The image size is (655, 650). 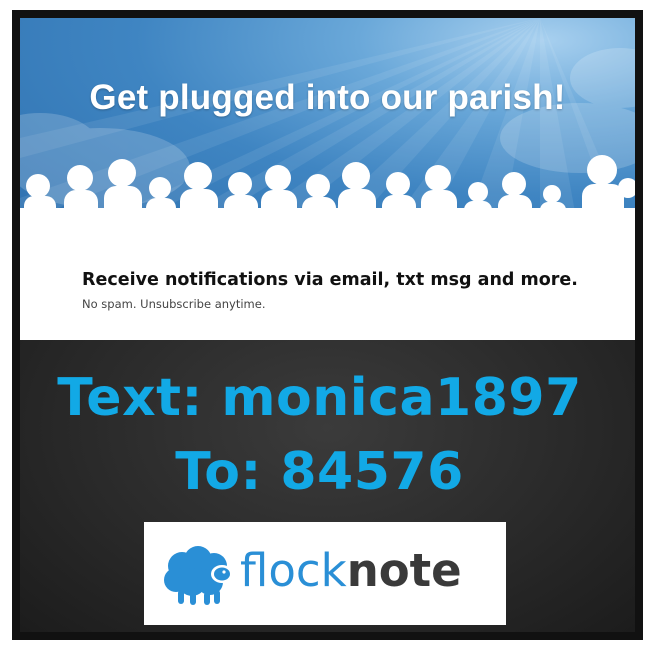 I want to click on no-spam-note: No spam. Unsubscribe anytime., so click(x=174, y=304).